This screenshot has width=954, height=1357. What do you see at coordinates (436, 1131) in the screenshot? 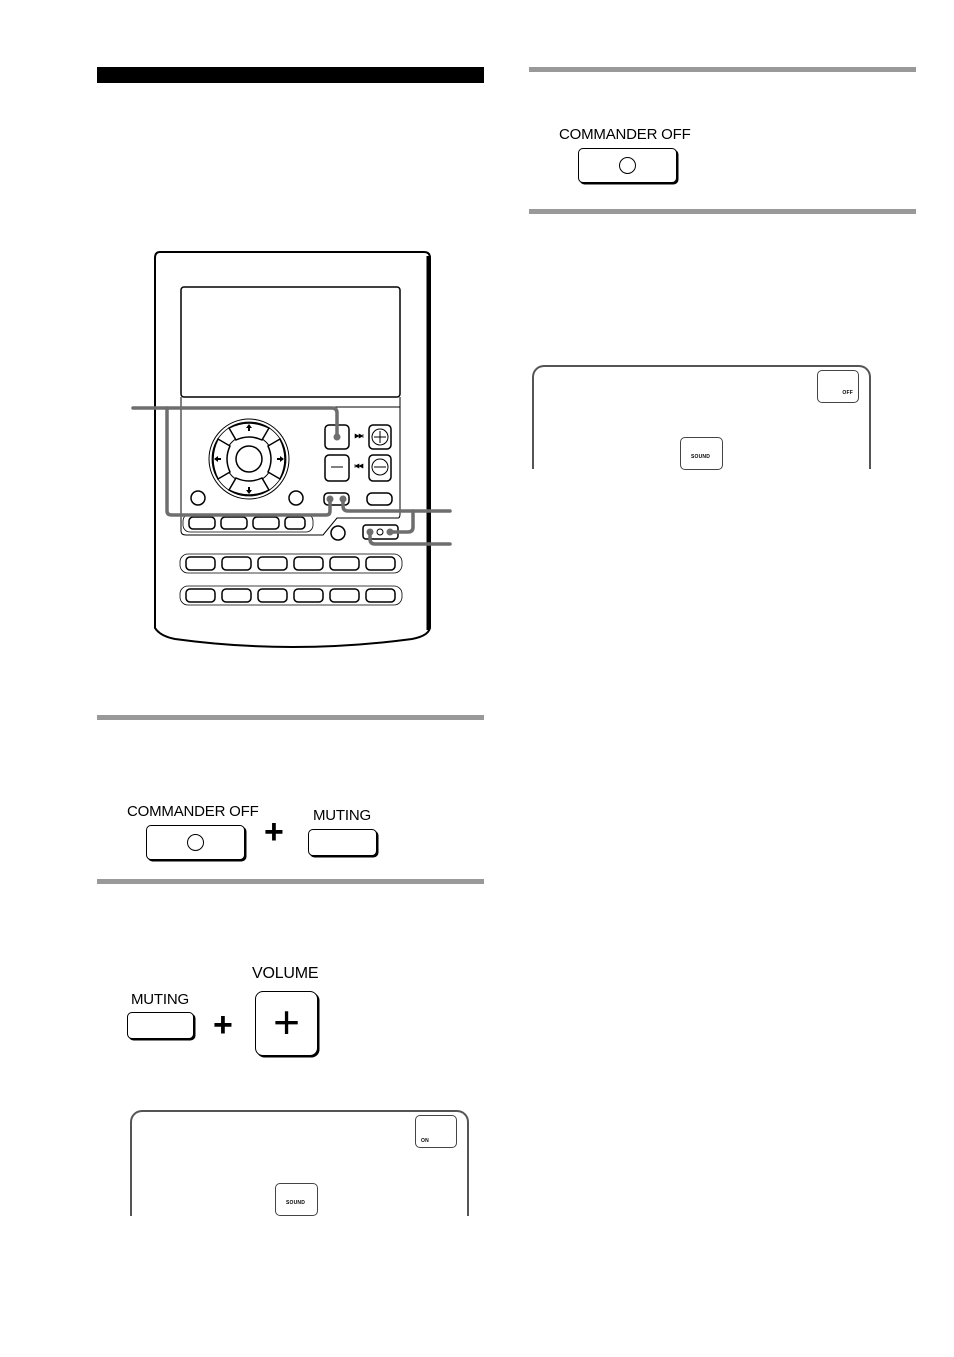
I see `on-screen-button: ON` at bounding box center [436, 1131].